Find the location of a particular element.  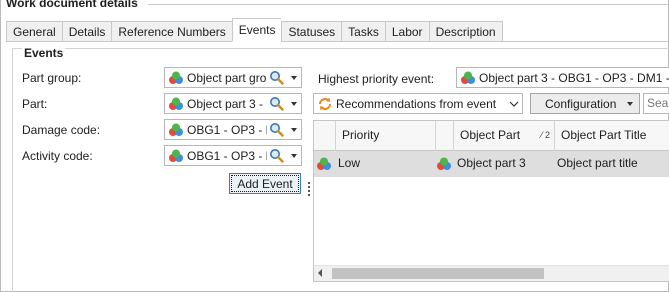

activity-code-label: Activity code: is located at coordinates (57, 156).